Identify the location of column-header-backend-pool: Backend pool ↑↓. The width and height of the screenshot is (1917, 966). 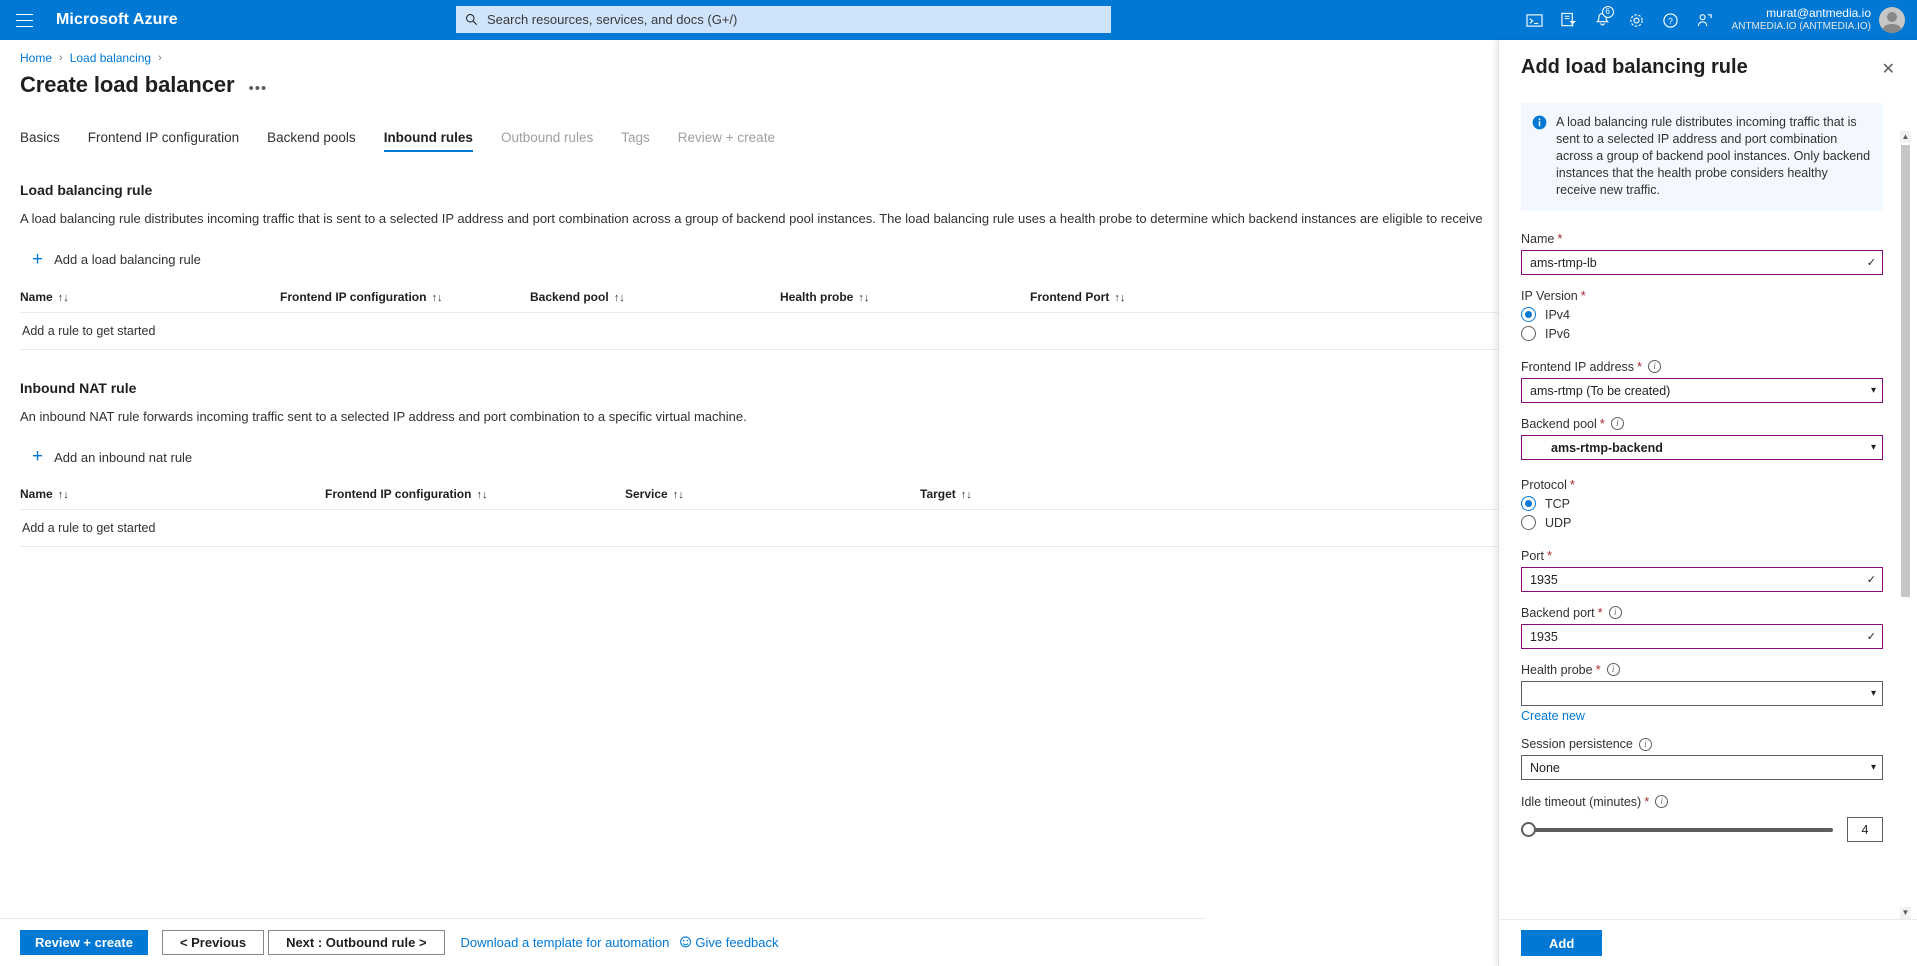
(655, 299).